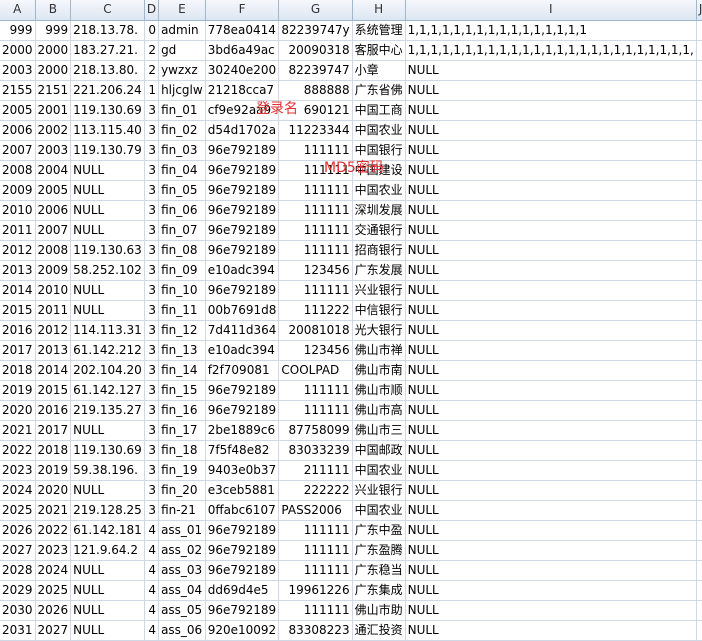 The height and width of the screenshot is (641, 702). Describe the element at coordinates (315, 590) in the screenshot. I see `cell-g: 19961226` at that location.